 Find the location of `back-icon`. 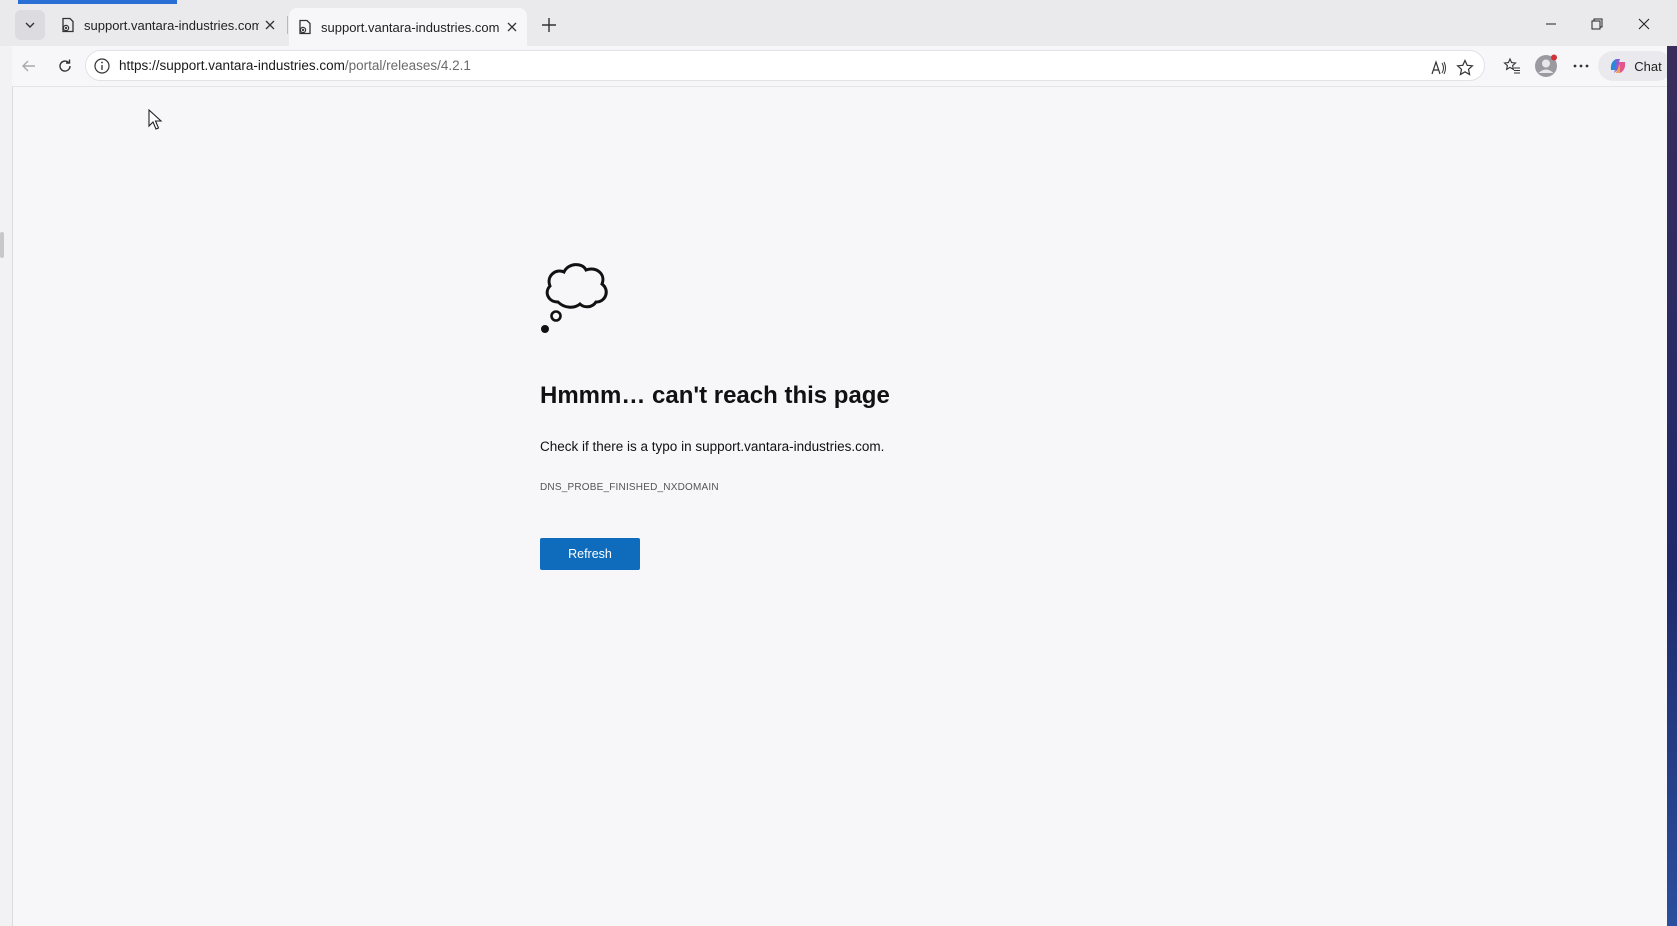

back-icon is located at coordinates (28, 66).